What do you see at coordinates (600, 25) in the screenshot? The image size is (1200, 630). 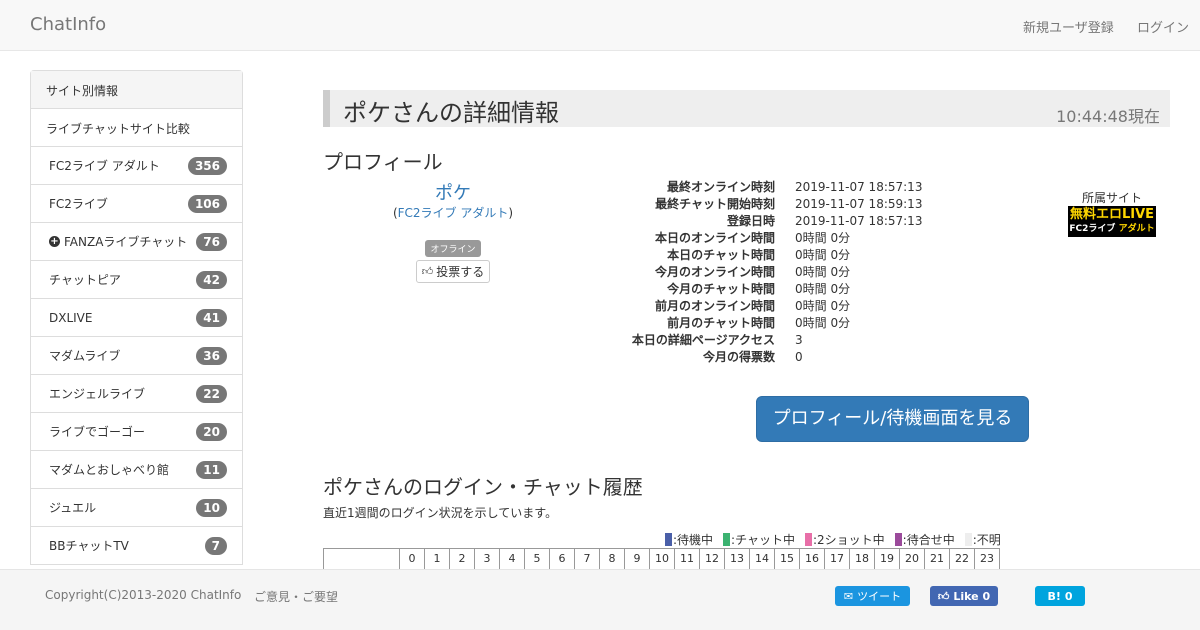 I see `navbar: ChatInfo 新規ユーザ登録 ログイン` at bounding box center [600, 25].